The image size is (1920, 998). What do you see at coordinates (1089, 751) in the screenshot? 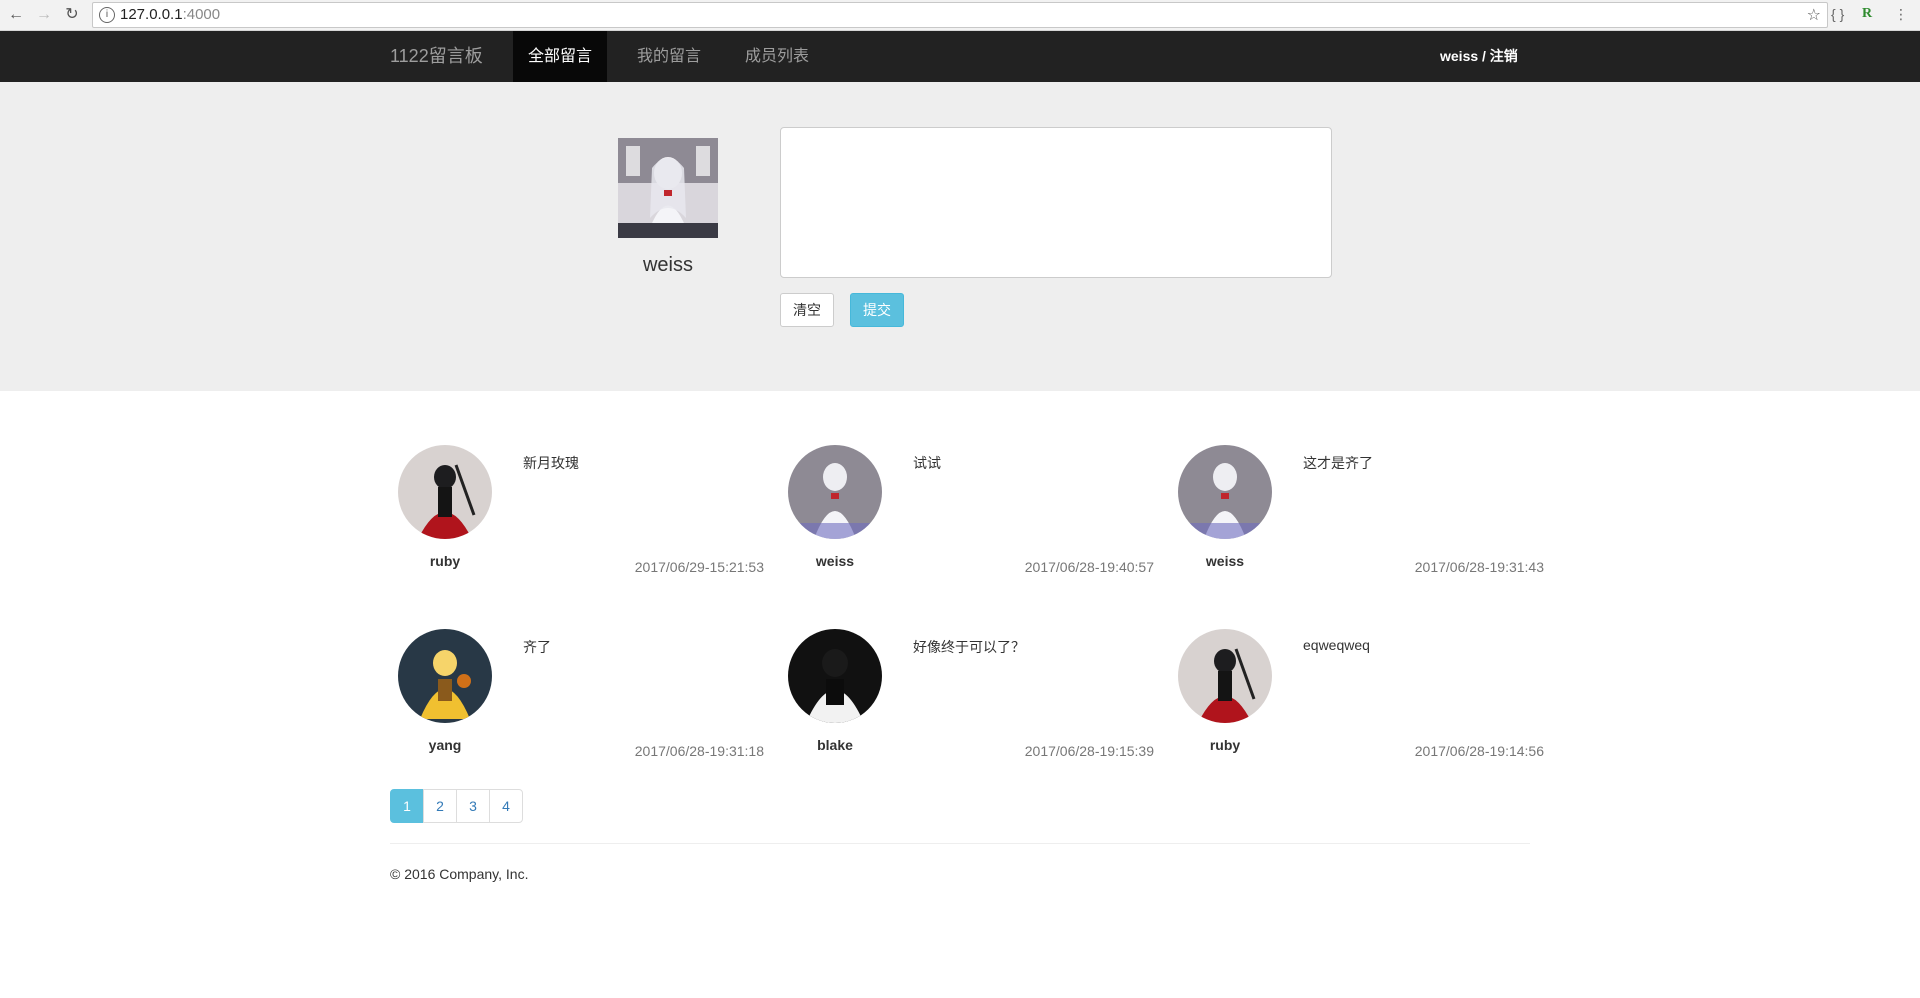
I see `message-time: 2017/06/28-19:15:39` at bounding box center [1089, 751].